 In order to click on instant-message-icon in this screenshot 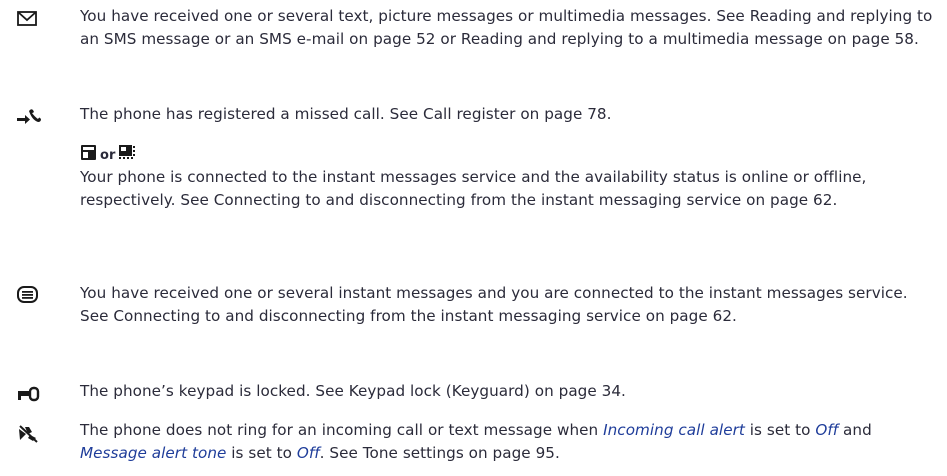, I will do `click(29, 296)`.